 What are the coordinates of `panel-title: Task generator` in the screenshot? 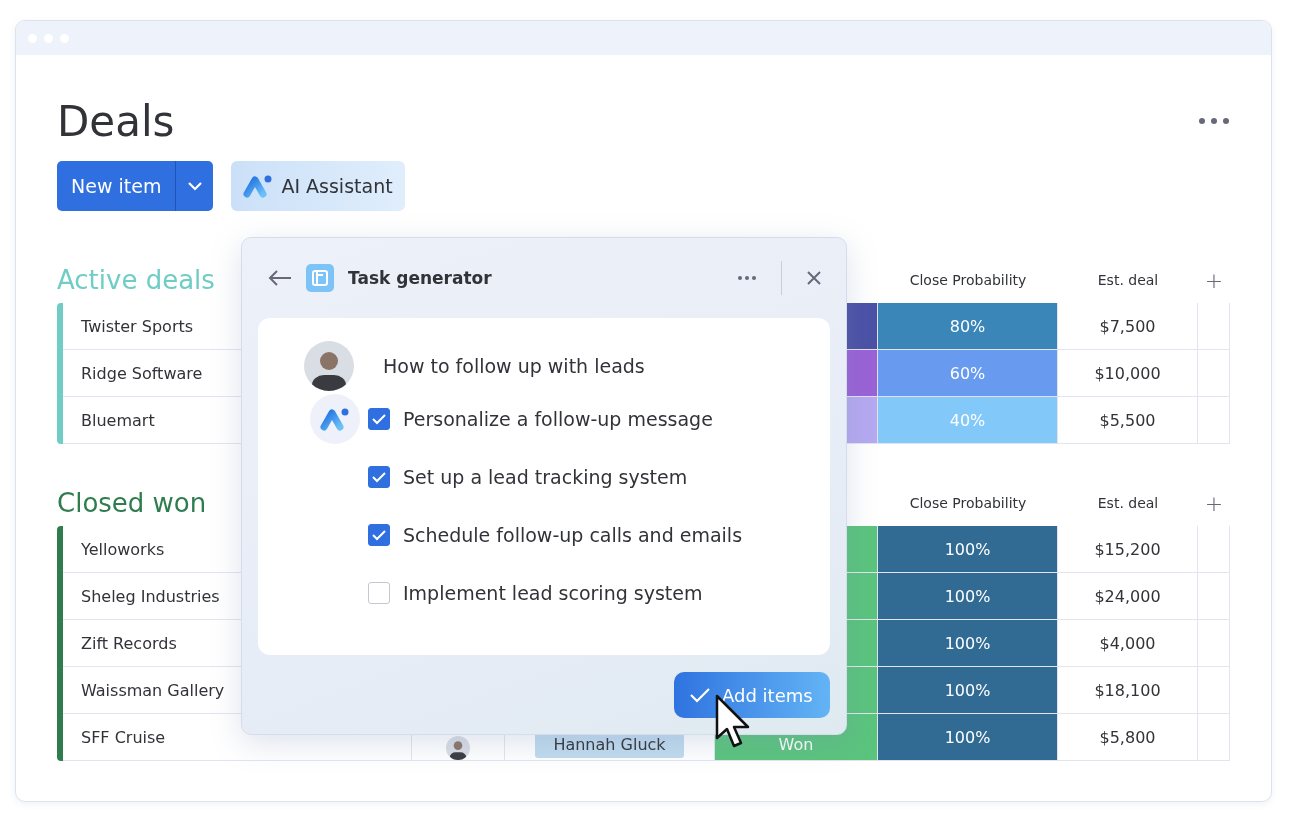 It's located at (420, 278).